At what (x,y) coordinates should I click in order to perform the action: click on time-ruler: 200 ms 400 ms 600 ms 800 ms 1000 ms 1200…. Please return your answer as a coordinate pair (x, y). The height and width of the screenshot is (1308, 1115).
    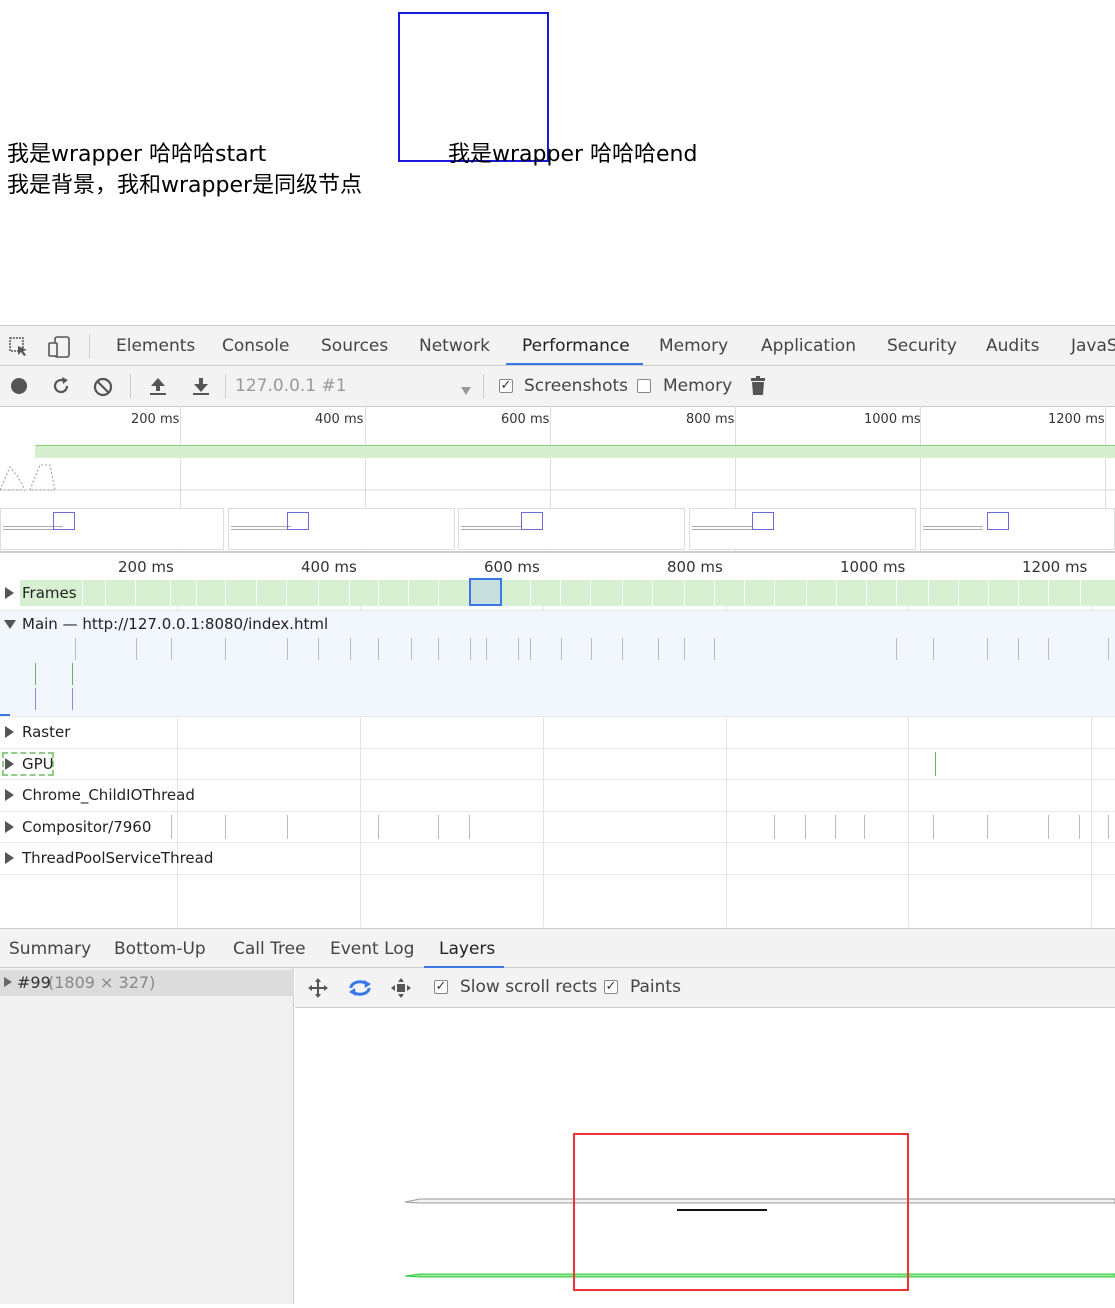
    Looking at the image, I should click on (557, 567).